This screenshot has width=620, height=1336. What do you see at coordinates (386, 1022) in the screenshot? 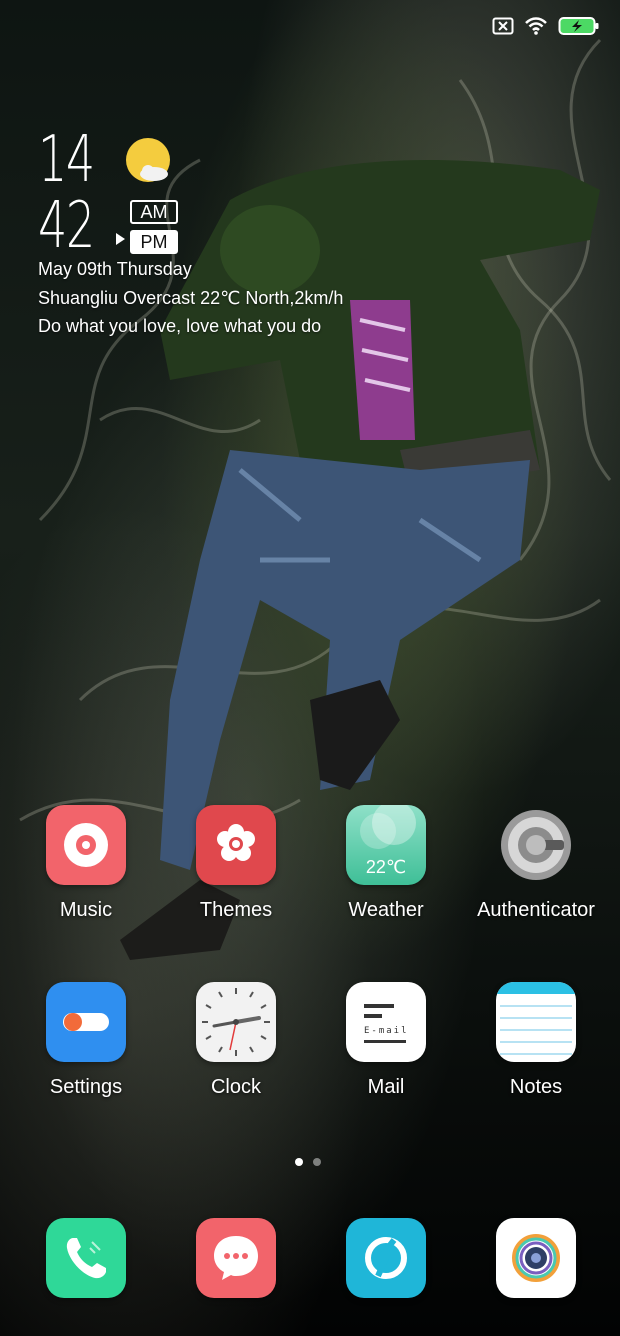
I see `mail-icon: E-mail` at bounding box center [386, 1022].